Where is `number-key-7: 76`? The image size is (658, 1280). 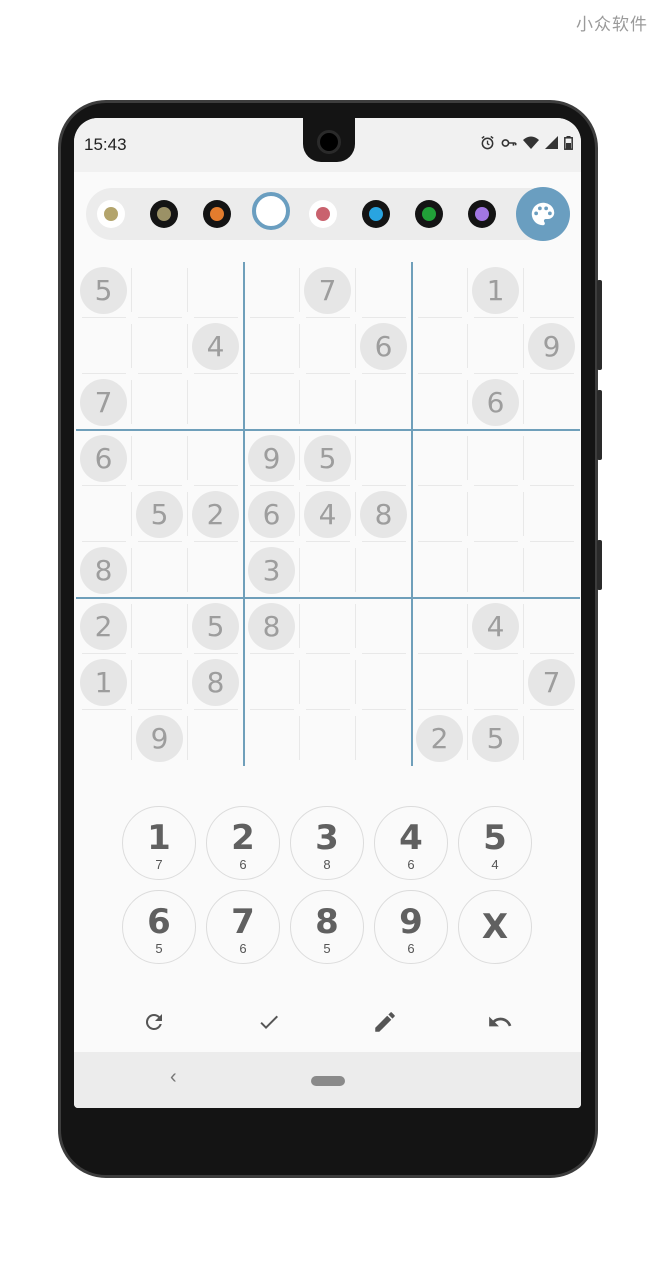
number-key-7: 76 is located at coordinates (243, 927).